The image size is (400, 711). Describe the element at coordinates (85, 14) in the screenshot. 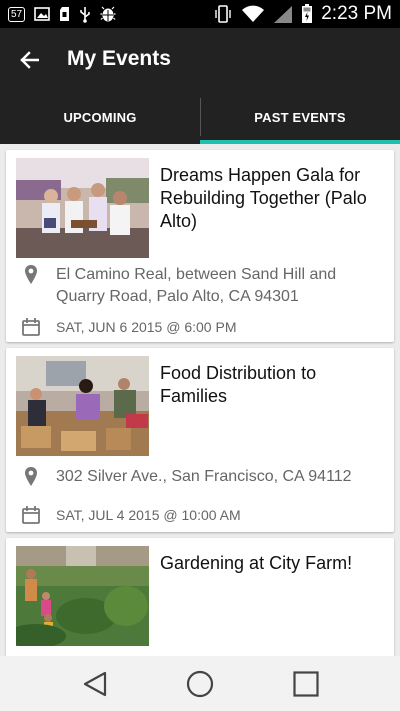

I see `usb-icon` at that location.